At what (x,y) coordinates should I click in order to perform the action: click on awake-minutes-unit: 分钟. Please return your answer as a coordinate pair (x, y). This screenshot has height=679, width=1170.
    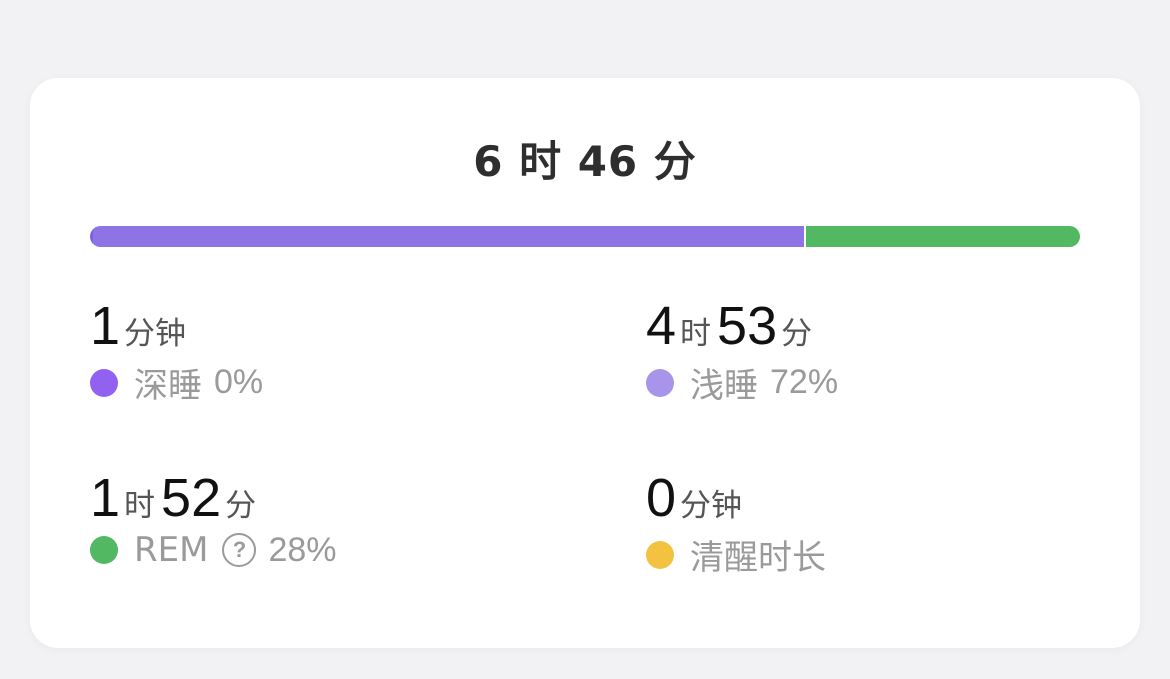
    Looking at the image, I should click on (711, 506).